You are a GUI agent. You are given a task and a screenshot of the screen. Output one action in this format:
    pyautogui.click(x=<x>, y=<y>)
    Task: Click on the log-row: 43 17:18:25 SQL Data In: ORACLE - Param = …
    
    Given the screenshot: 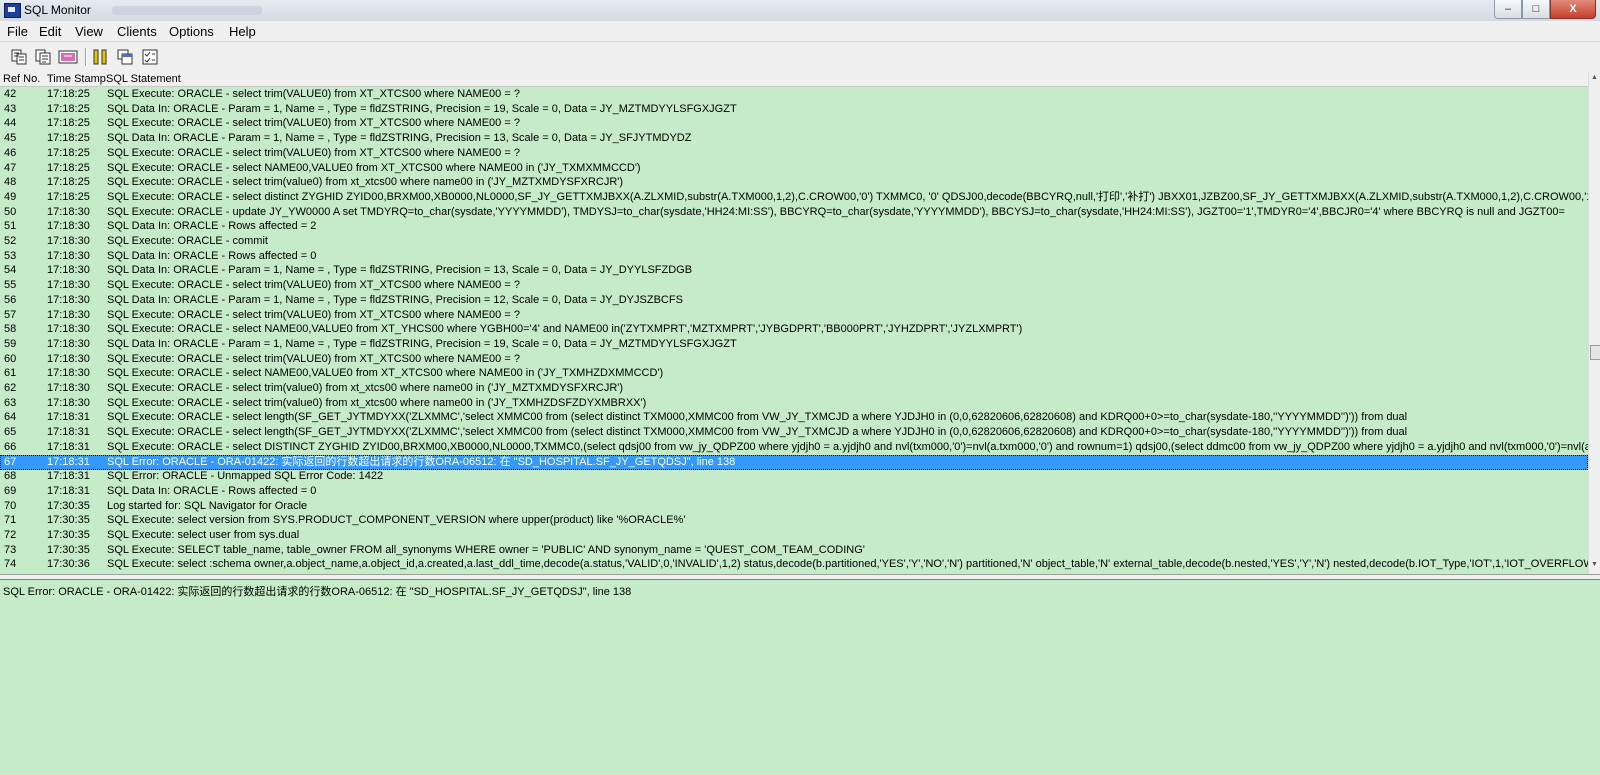 What is the action you would take?
    pyautogui.click(x=794, y=109)
    